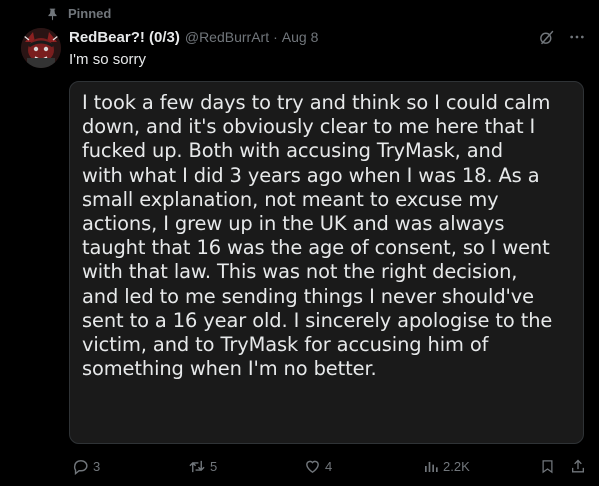 This screenshot has width=599, height=486. Describe the element at coordinates (561, 37) in the screenshot. I see `header-actions` at that location.